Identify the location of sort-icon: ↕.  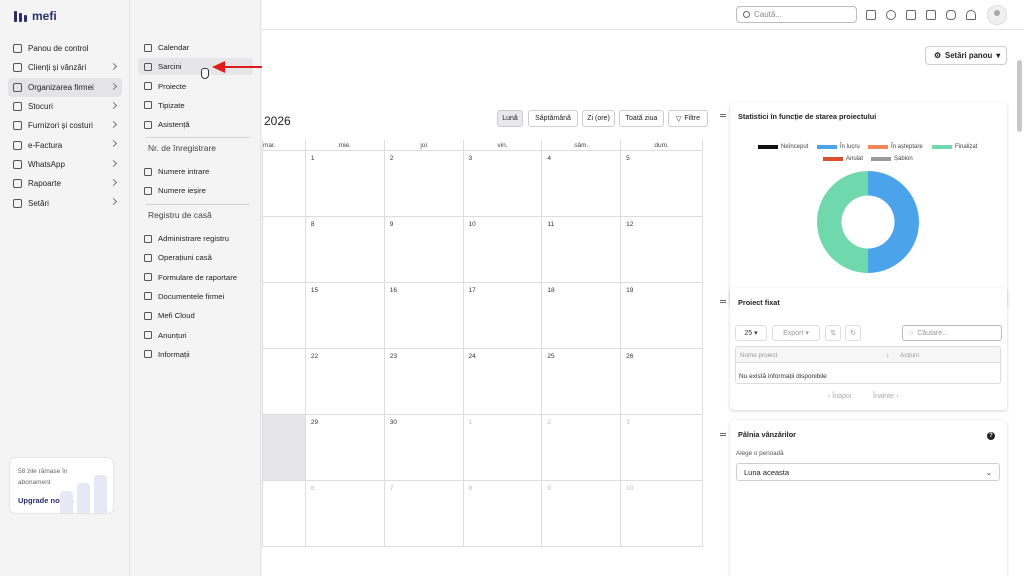
(887, 355).